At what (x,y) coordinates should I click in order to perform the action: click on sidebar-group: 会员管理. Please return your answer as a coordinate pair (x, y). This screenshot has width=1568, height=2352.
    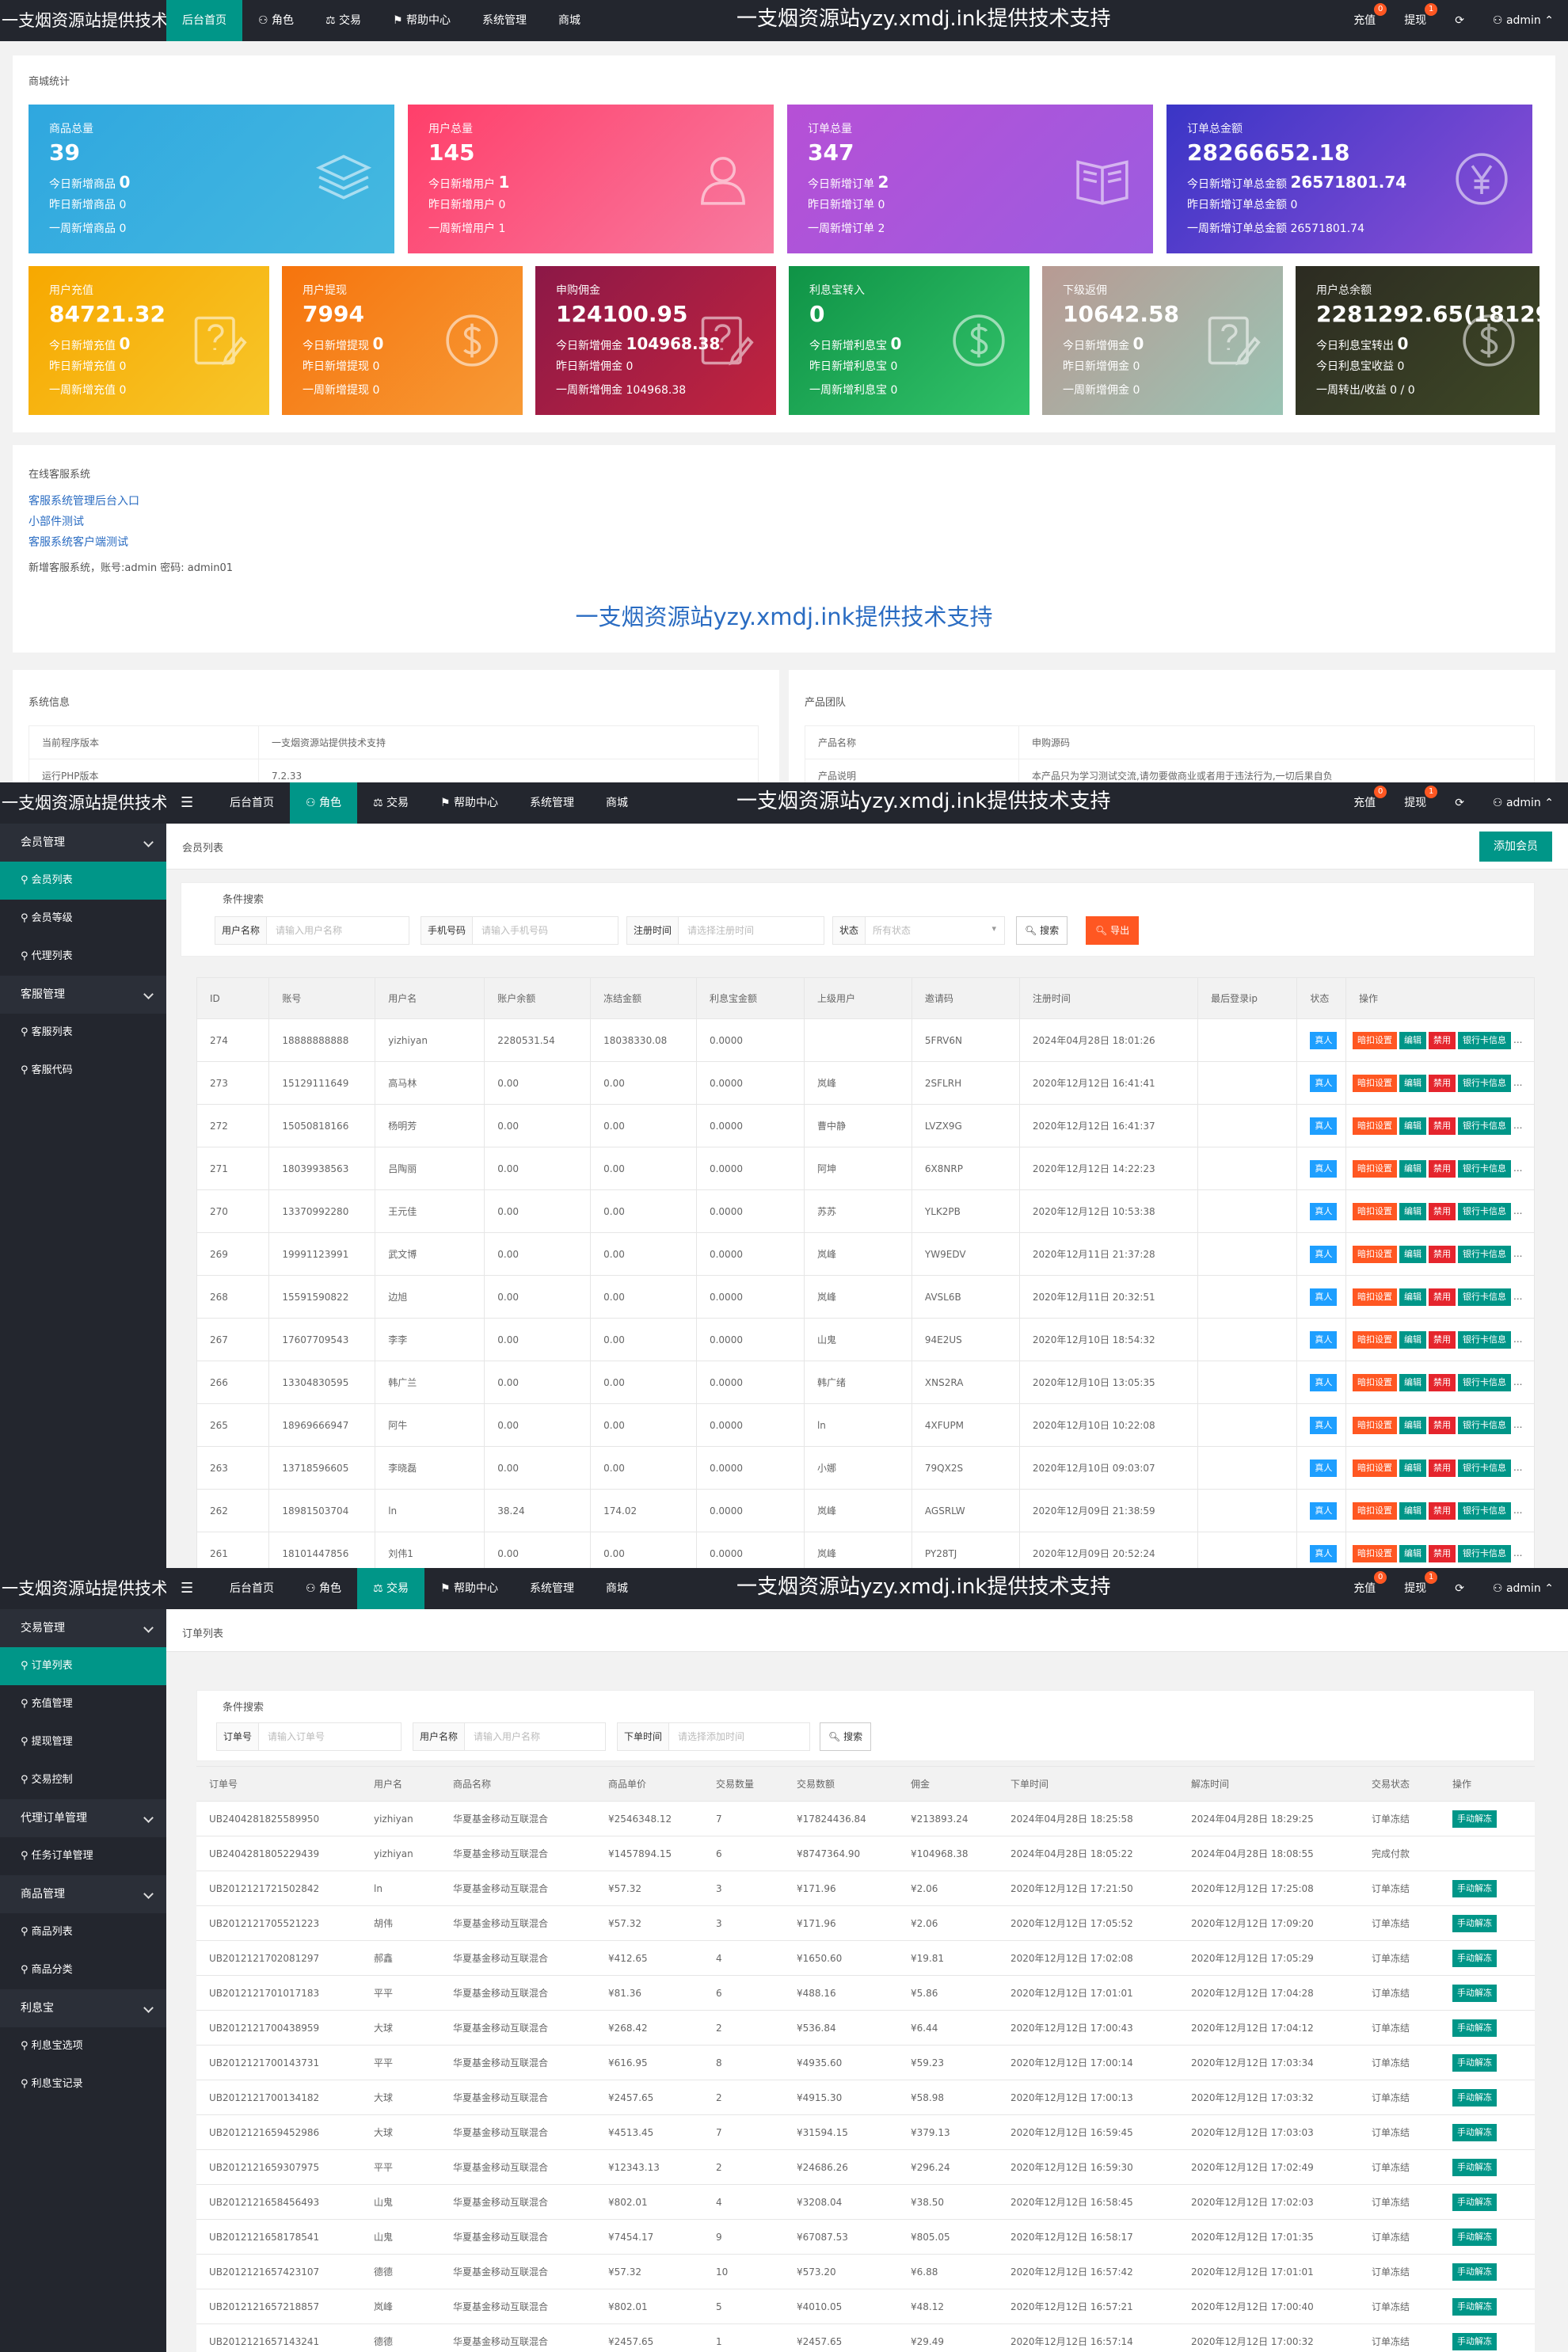
    Looking at the image, I should click on (83, 843).